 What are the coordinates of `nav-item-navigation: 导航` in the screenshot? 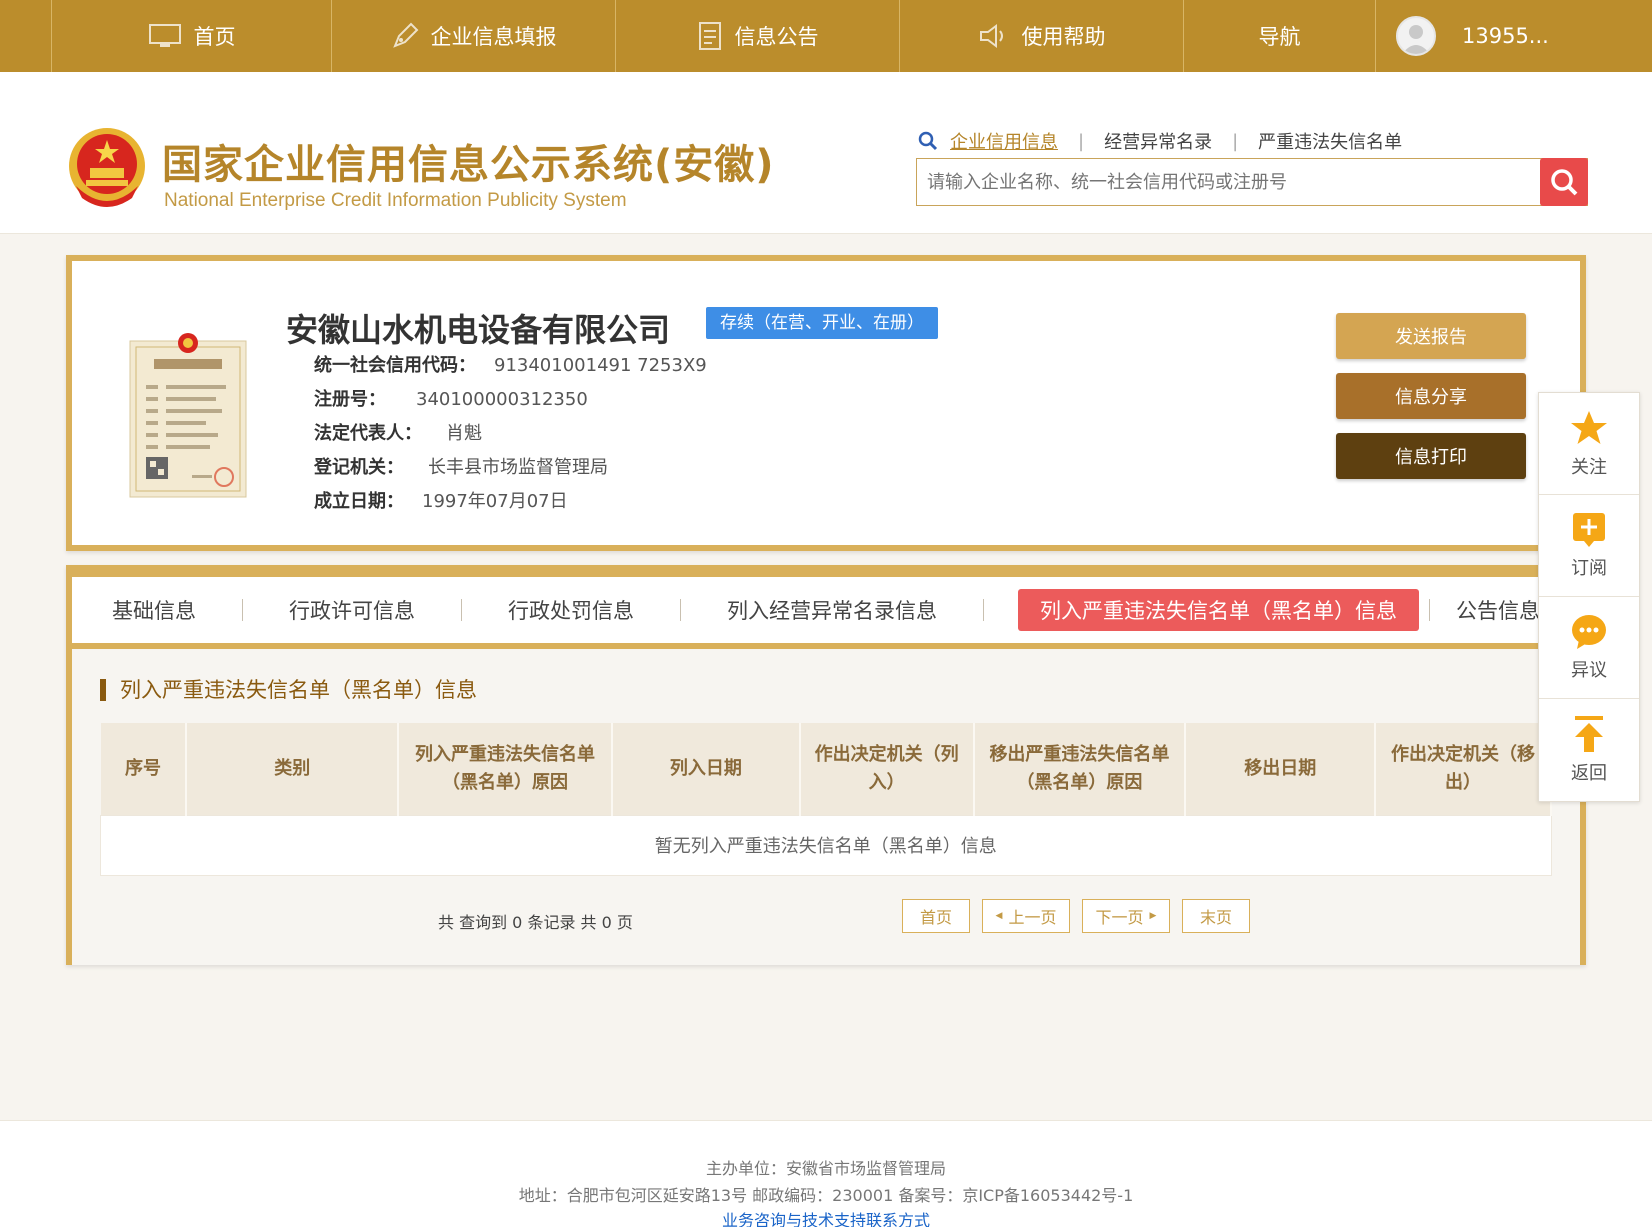 It's located at (1280, 36).